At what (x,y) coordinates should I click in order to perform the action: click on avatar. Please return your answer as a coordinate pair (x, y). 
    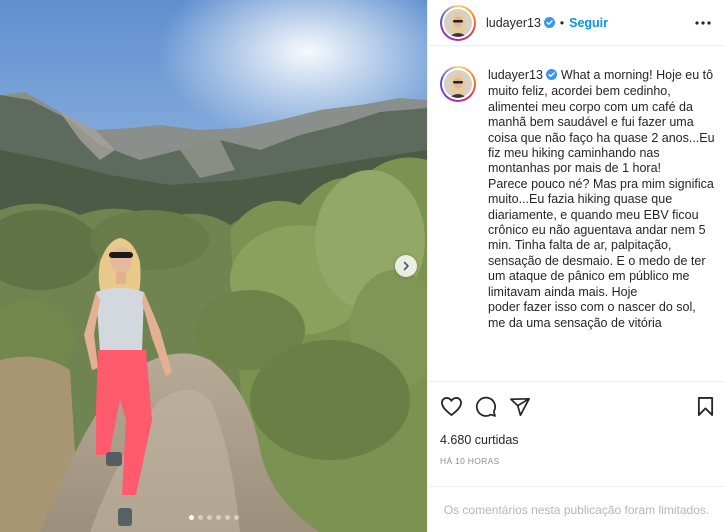
    Looking at the image, I should click on (458, 22).